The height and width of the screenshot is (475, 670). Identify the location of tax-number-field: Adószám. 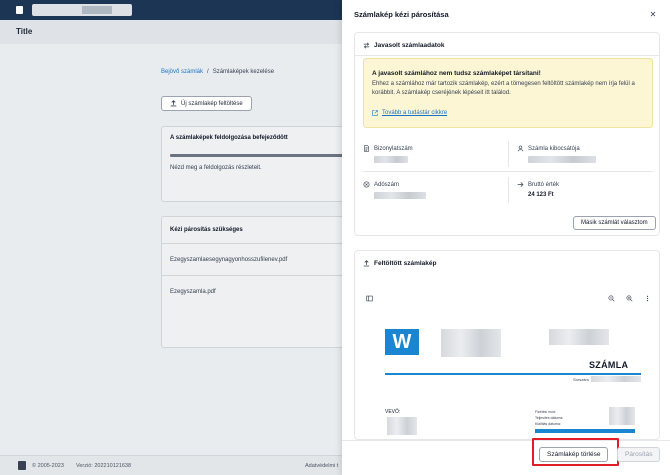
(433, 190).